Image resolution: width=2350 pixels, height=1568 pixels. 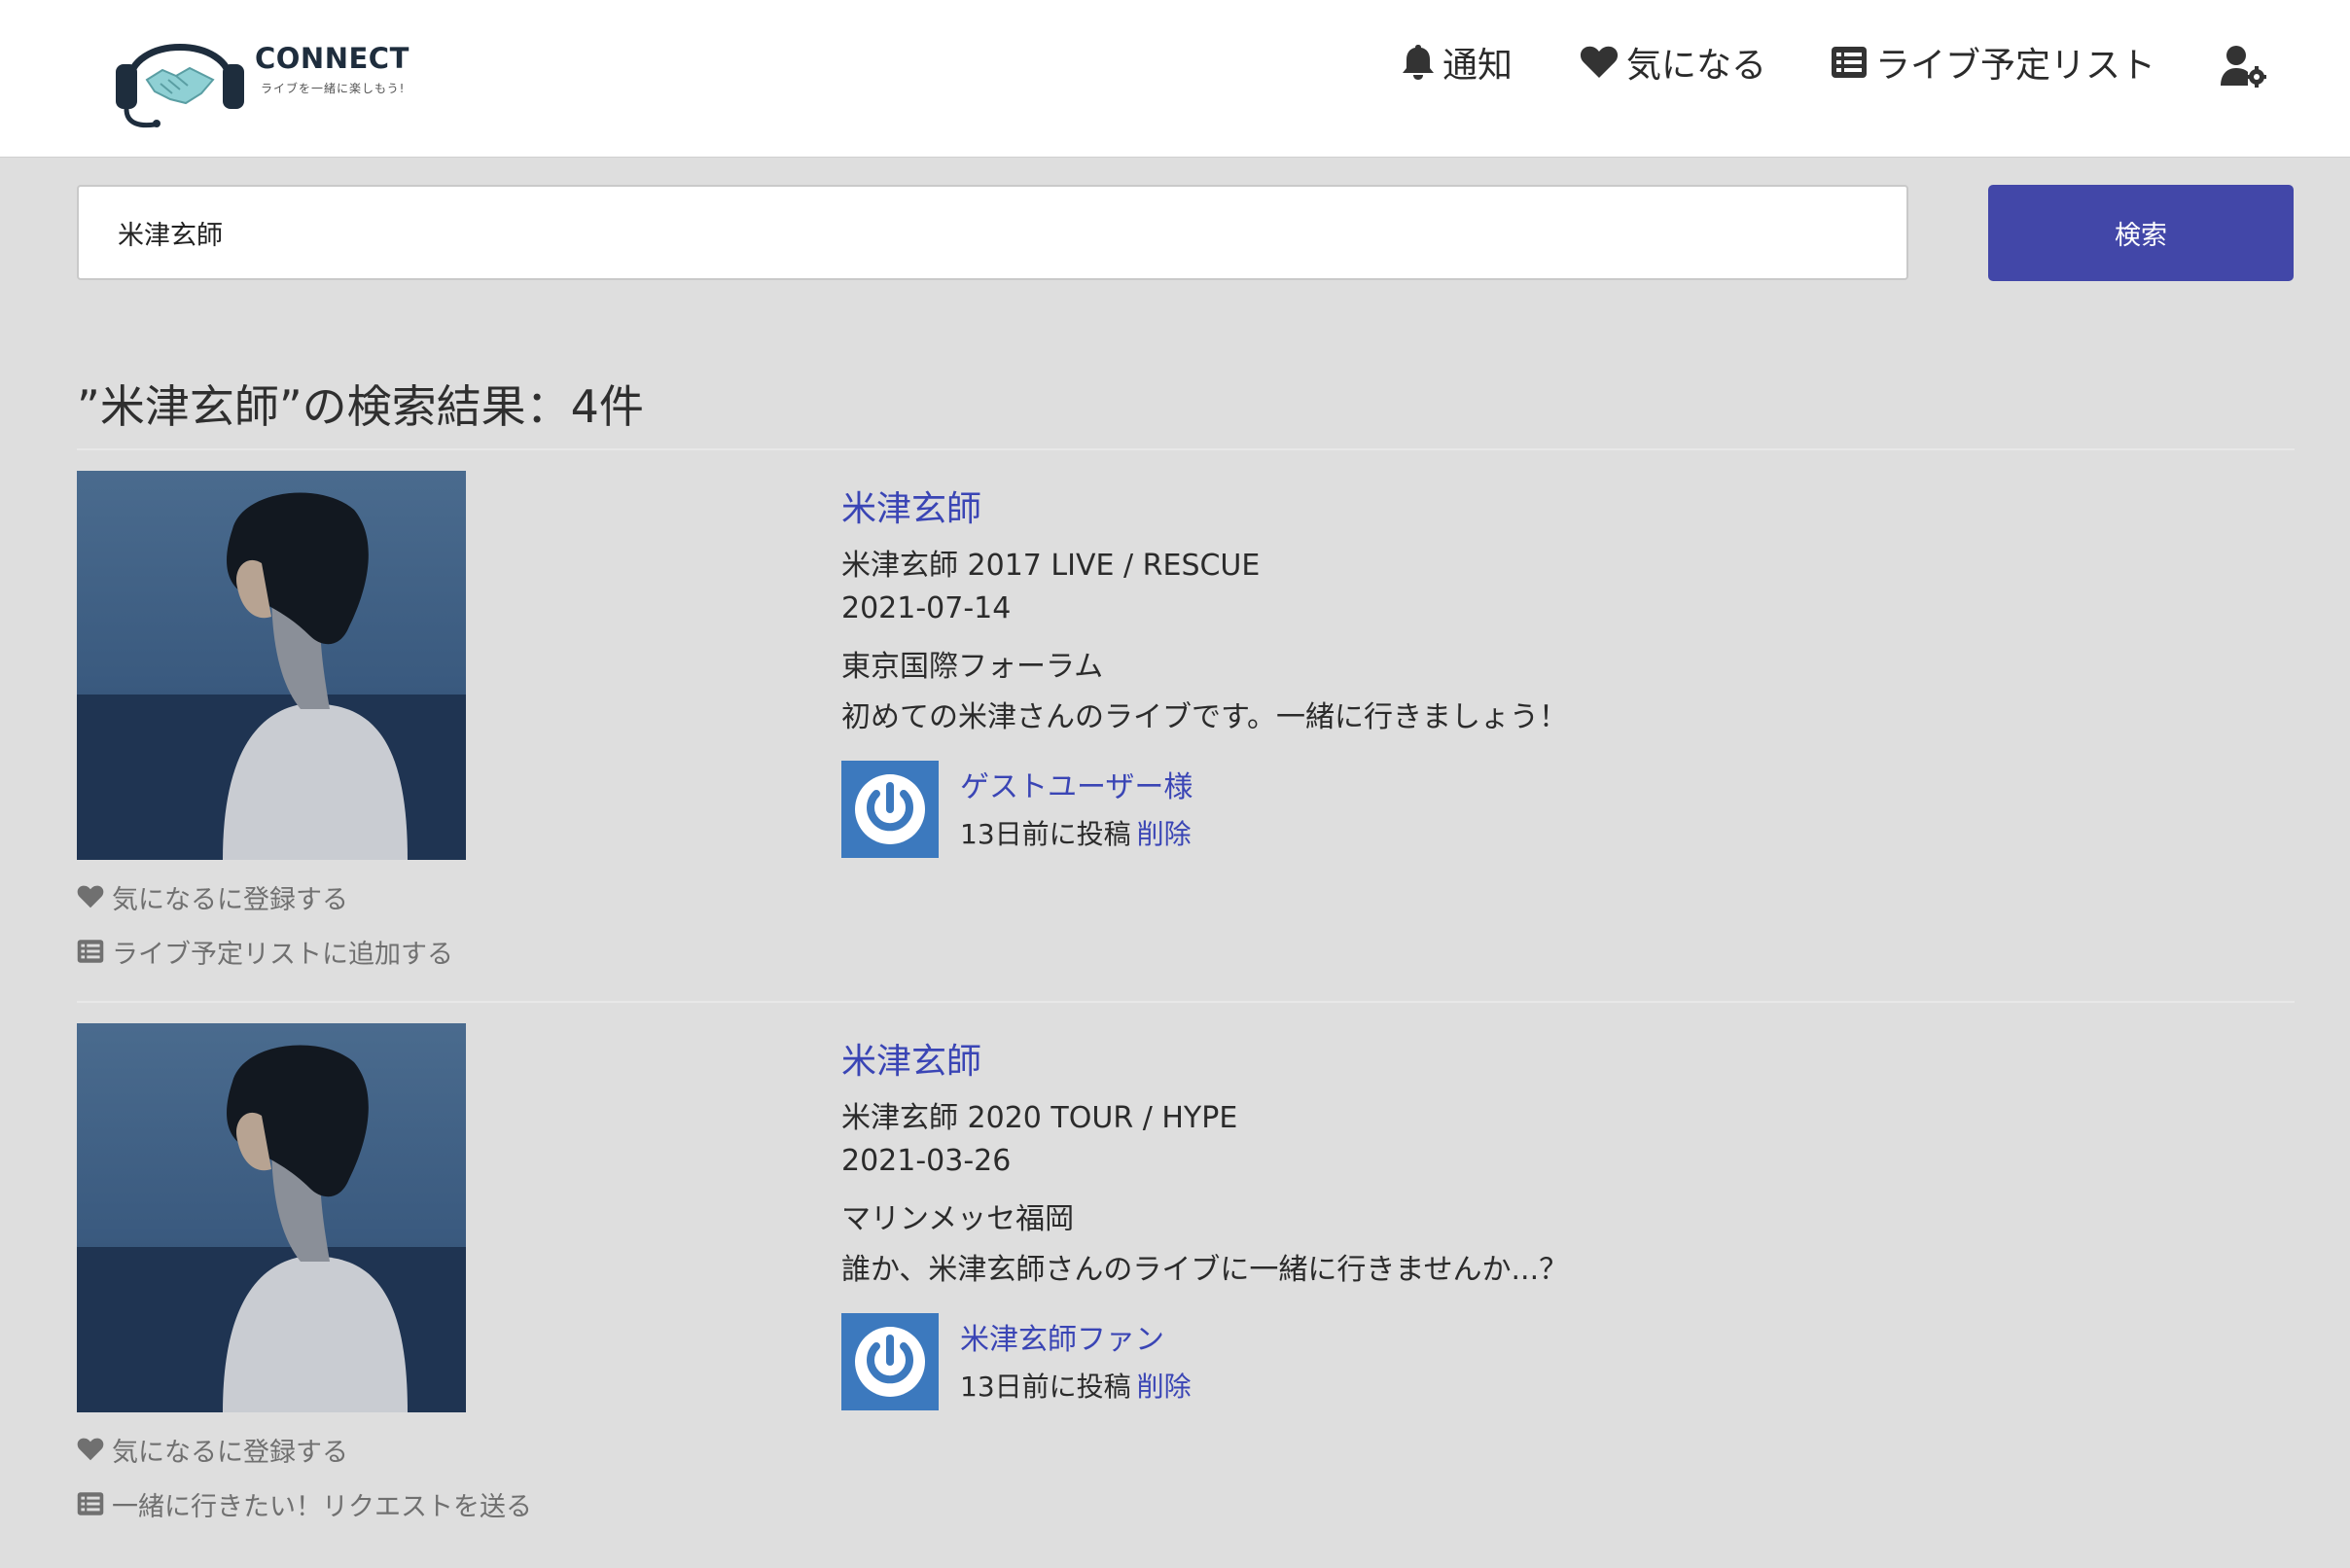 What do you see at coordinates (1039, 1118) in the screenshot?
I see `live-title: 米津玄師 2020 TOUR / HYPE` at bounding box center [1039, 1118].